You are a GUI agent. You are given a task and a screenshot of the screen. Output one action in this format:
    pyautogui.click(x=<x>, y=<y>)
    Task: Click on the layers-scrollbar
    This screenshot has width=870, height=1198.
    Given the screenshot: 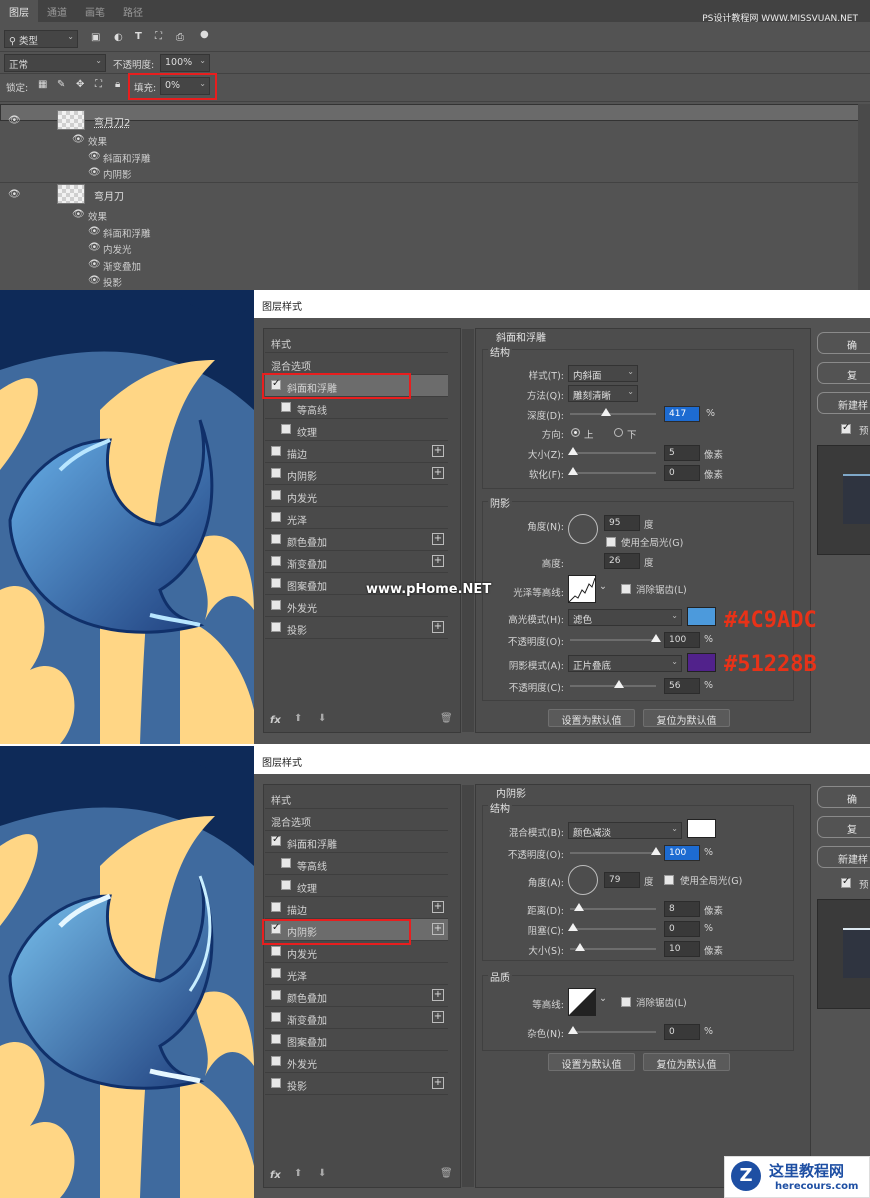 What is the action you would take?
    pyautogui.click(x=864, y=197)
    